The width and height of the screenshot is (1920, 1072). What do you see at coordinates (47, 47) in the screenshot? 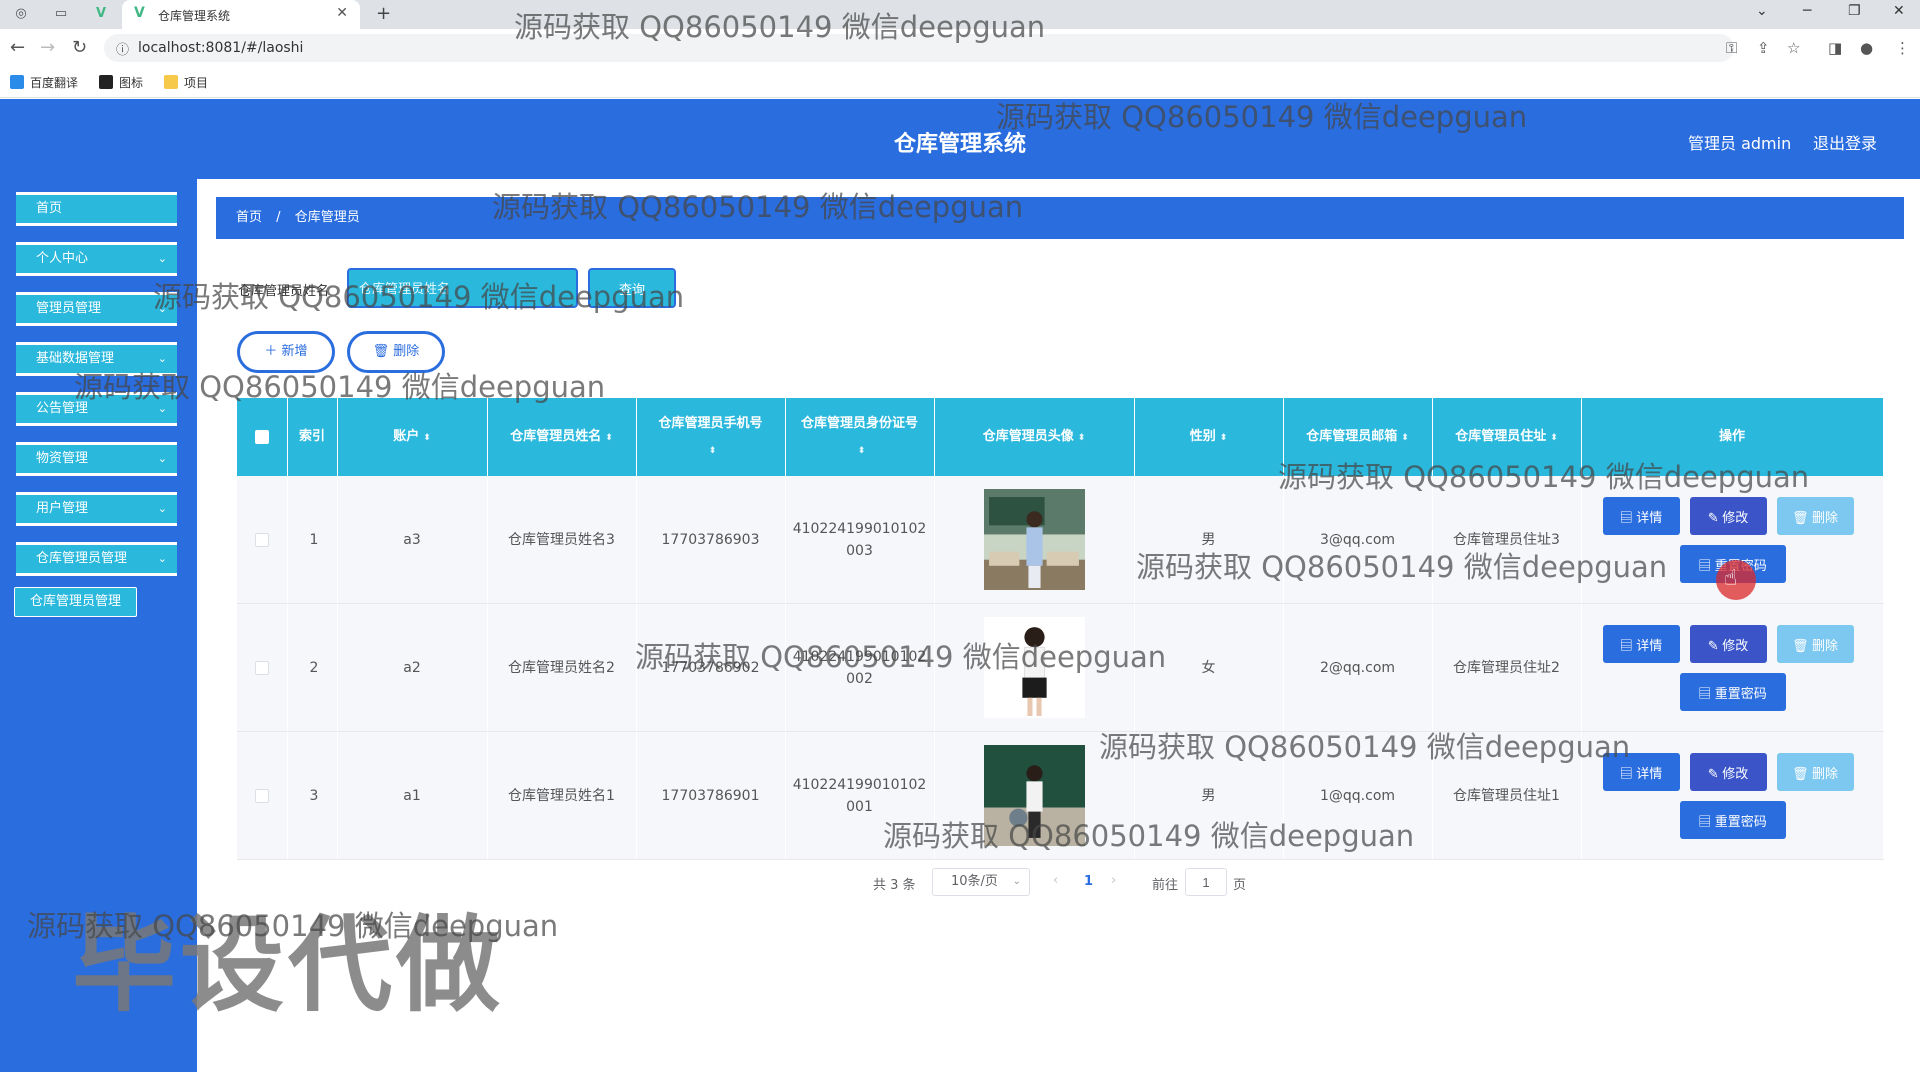
I see `forward-icon: →` at bounding box center [47, 47].